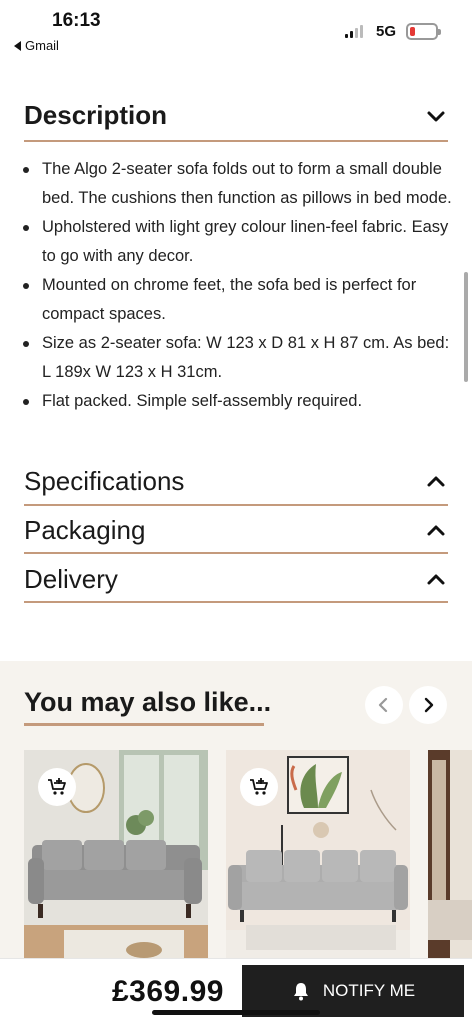 This screenshot has height=1024, width=472. I want to click on carousel-next-button, so click(428, 705).